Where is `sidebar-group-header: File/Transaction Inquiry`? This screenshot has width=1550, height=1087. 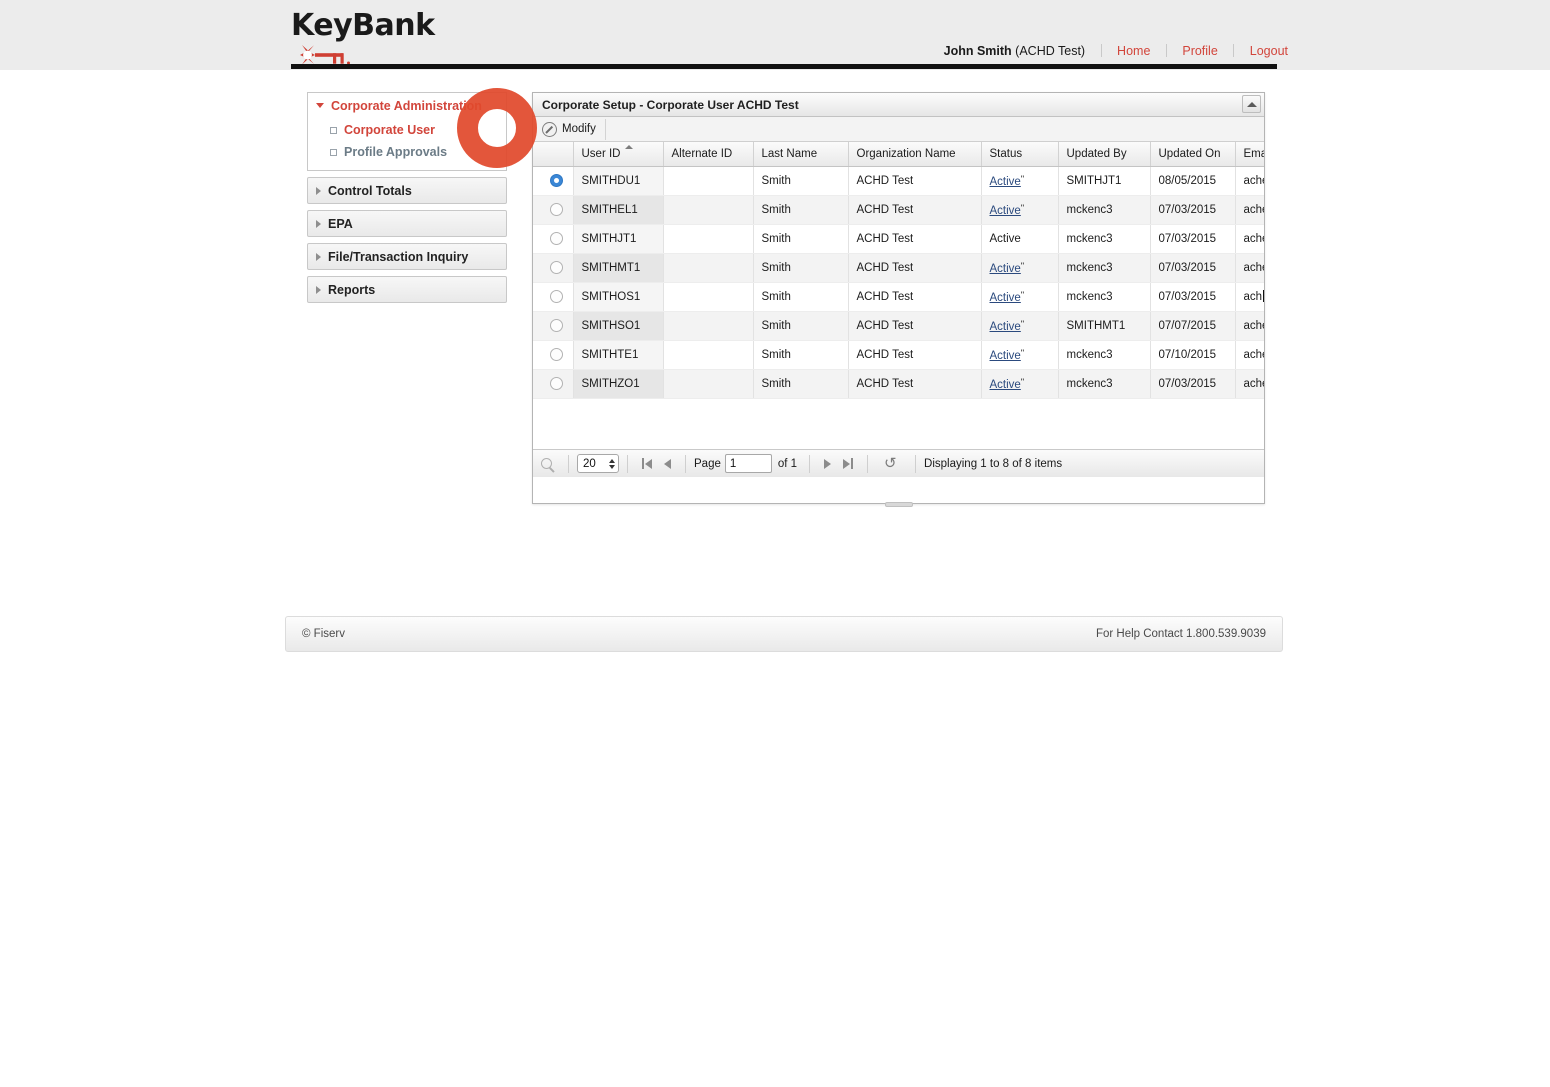 sidebar-group-header: File/Transaction Inquiry is located at coordinates (407, 256).